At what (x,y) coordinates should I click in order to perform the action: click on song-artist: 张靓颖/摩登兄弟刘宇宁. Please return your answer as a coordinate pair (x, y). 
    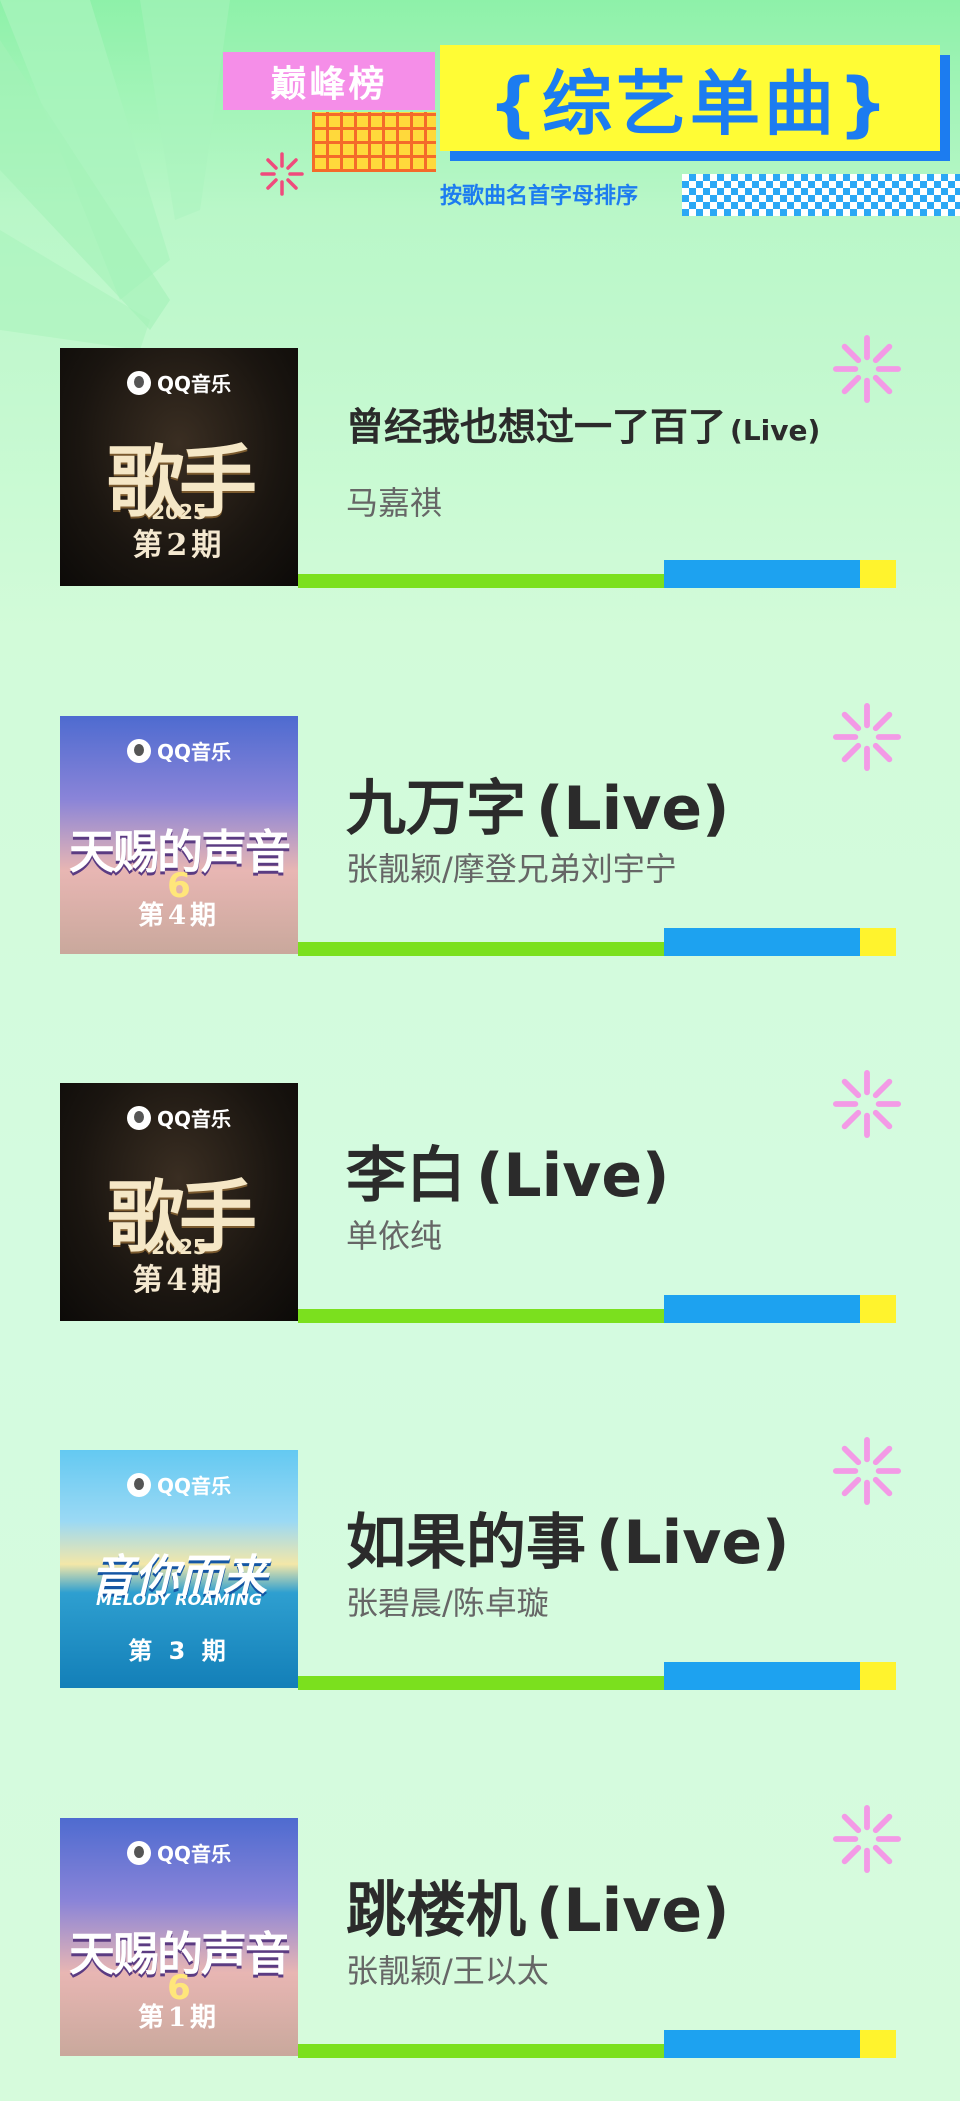
    Looking at the image, I should click on (511, 867).